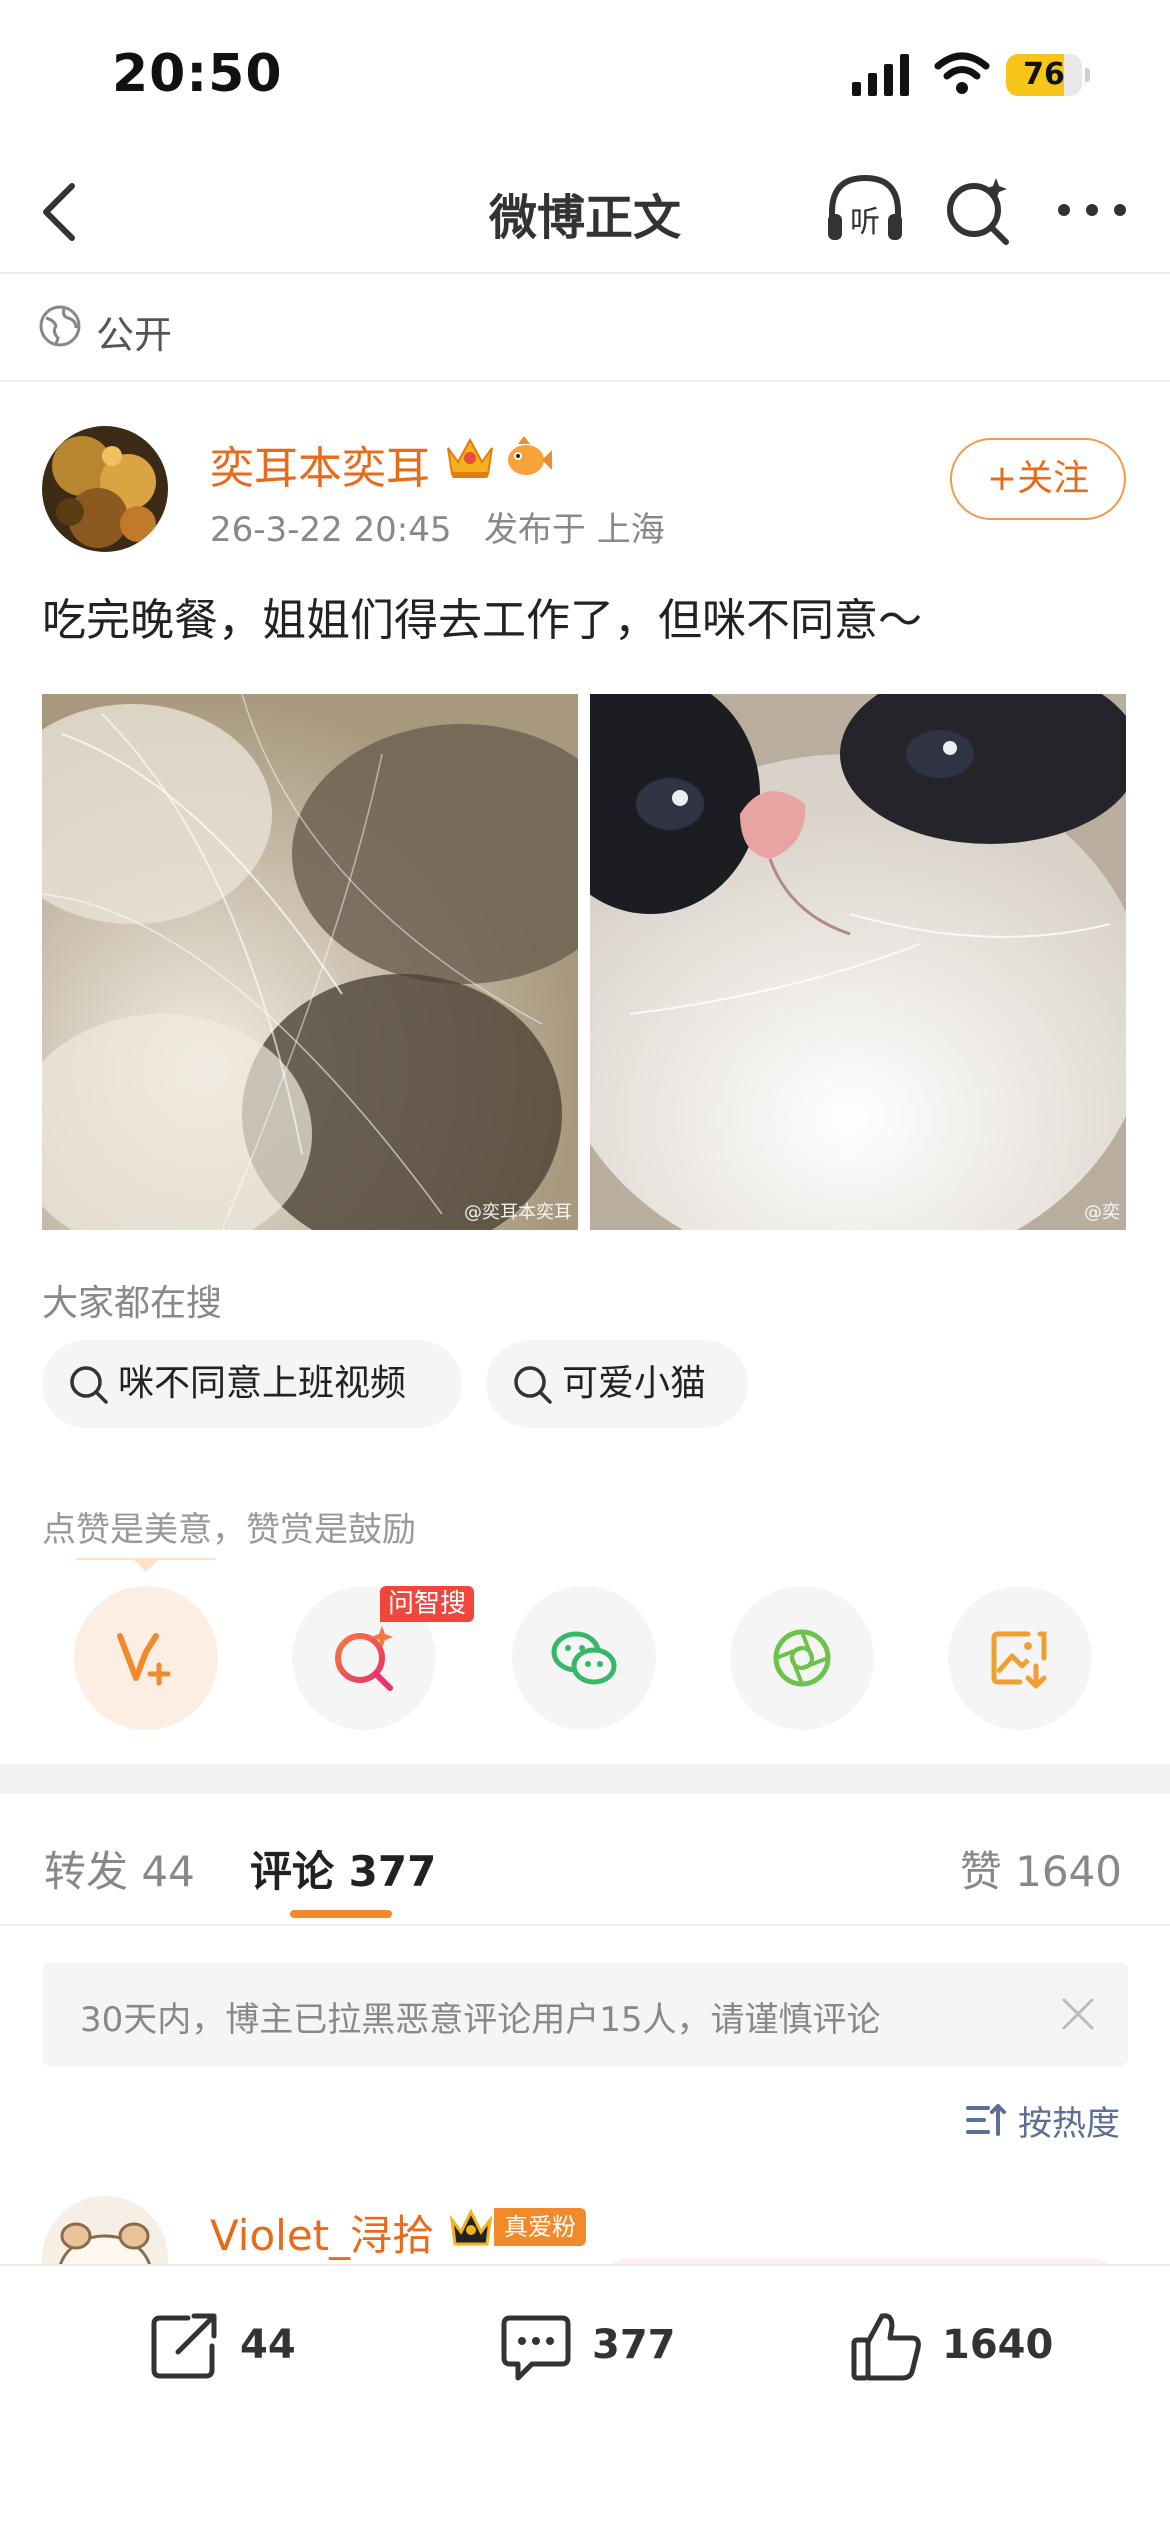 The image size is (1170, 2532). I want to click on moments-icon, so click(802, 1658).